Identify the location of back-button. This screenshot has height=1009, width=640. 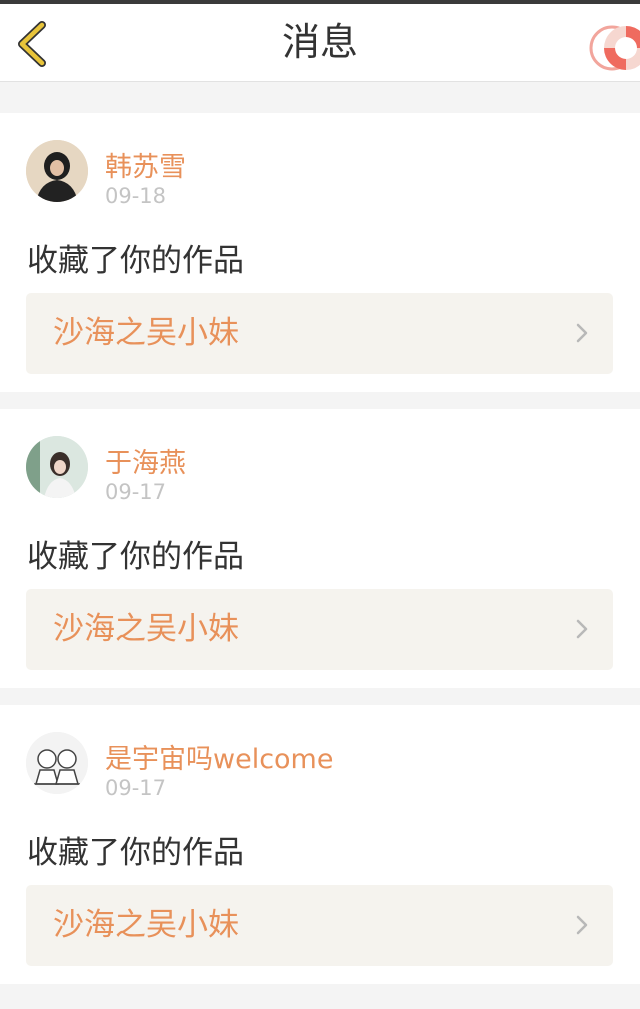
(33, 43).